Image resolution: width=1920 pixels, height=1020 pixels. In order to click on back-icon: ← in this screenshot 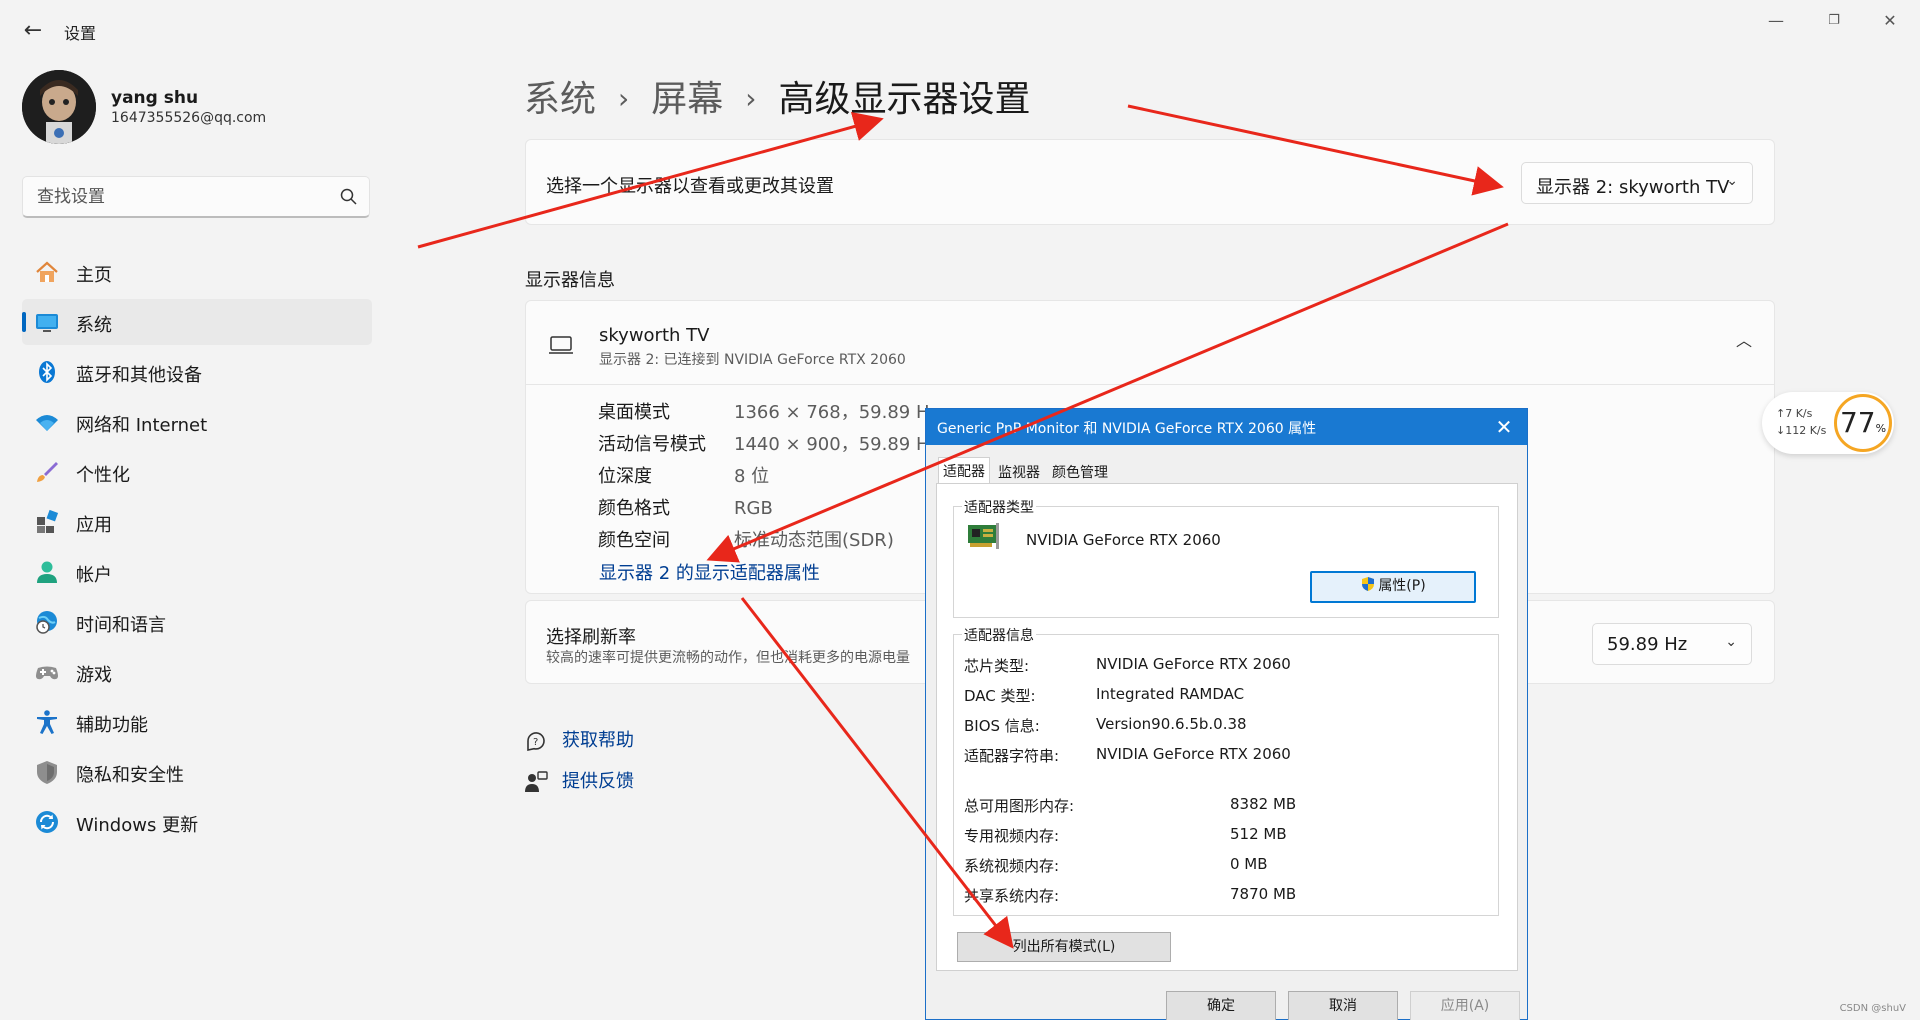, I will do `click(33, 31)`.